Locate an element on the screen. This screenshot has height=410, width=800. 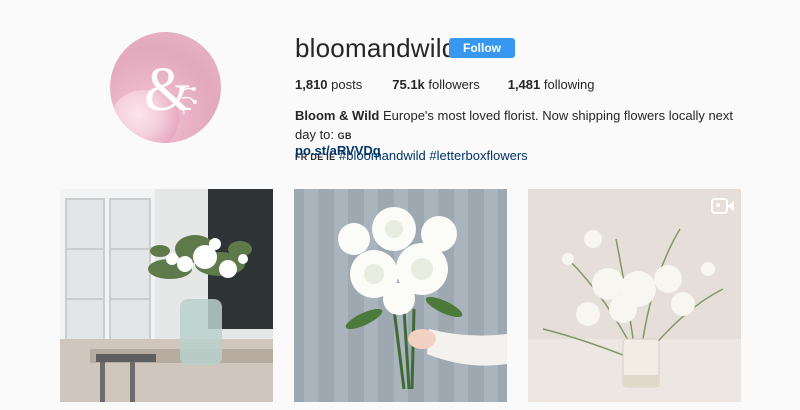
following-stat: 1,481 following is located at coordinates (551, 84).